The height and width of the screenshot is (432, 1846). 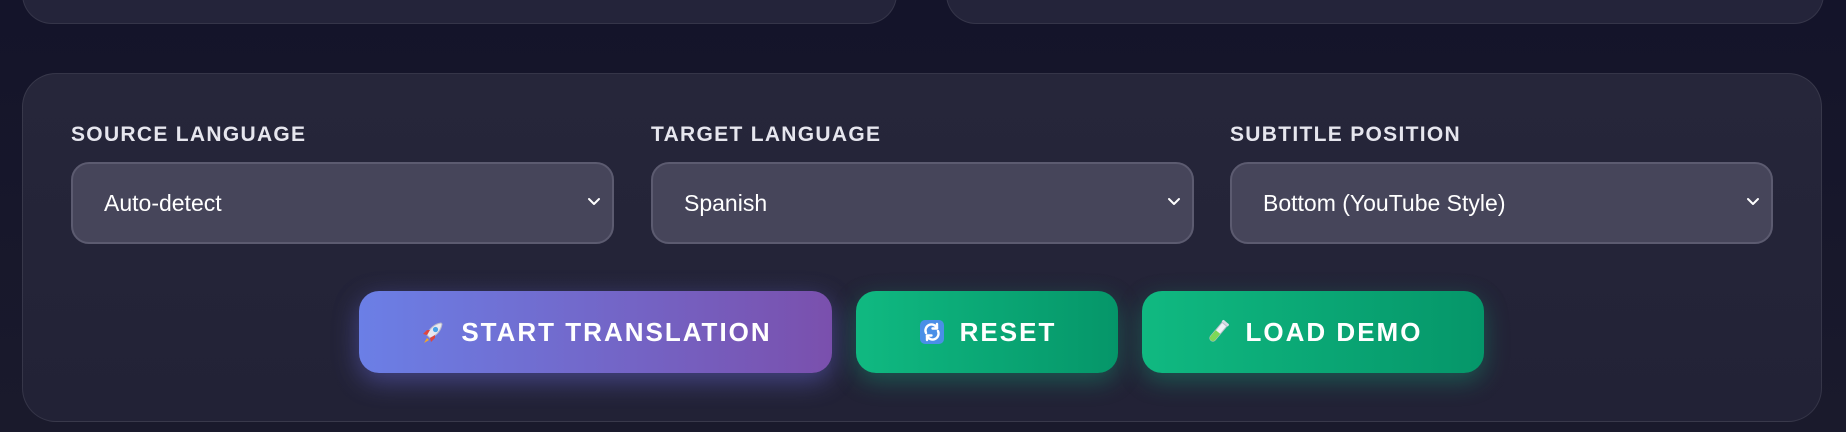 I want to click on upper-right-card, so click(x=1385, y=12).